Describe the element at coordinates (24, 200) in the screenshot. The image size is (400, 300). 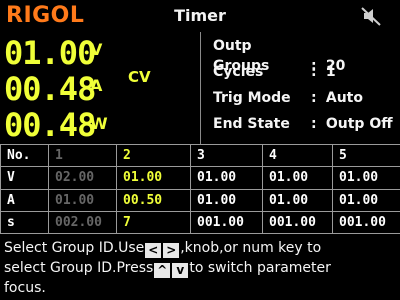
I see `row-label: A` at that location.